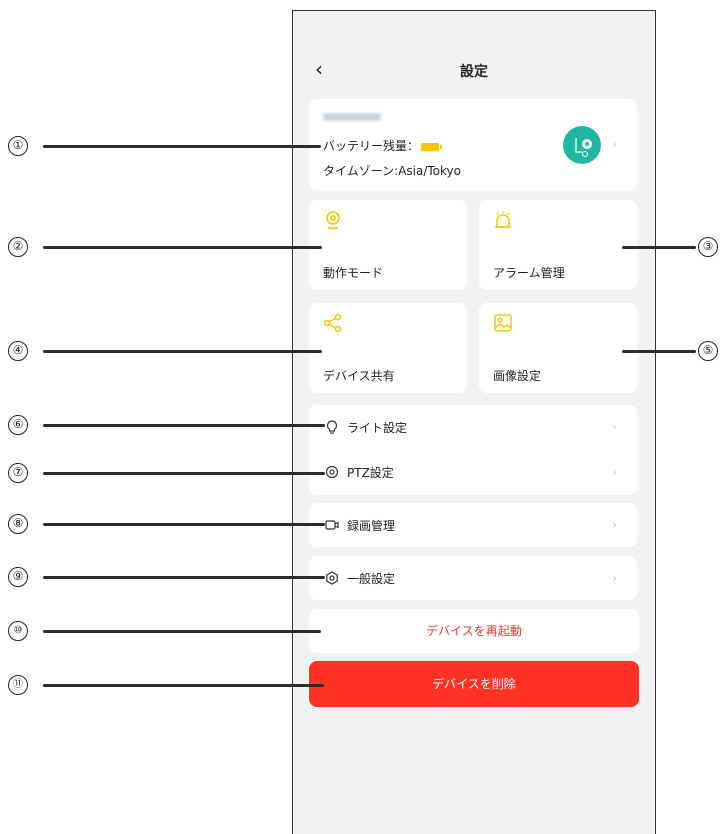 This screenshot has height=834, width=722. Describe the element at coordinates (558, 348) in the screenshot. I see `tile-image-settings: 画像設定` at that location.